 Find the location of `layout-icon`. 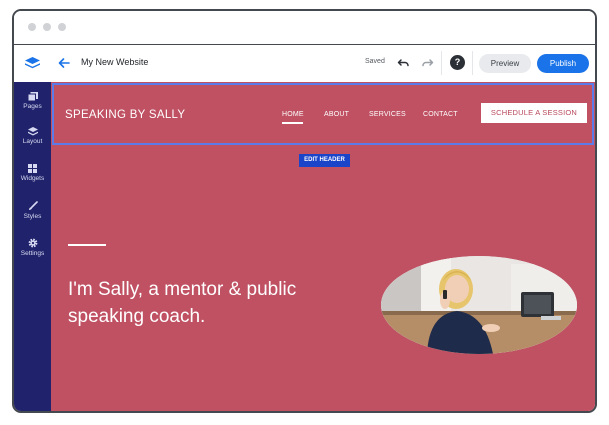

layout-icon is located at coordinates (32, 131).